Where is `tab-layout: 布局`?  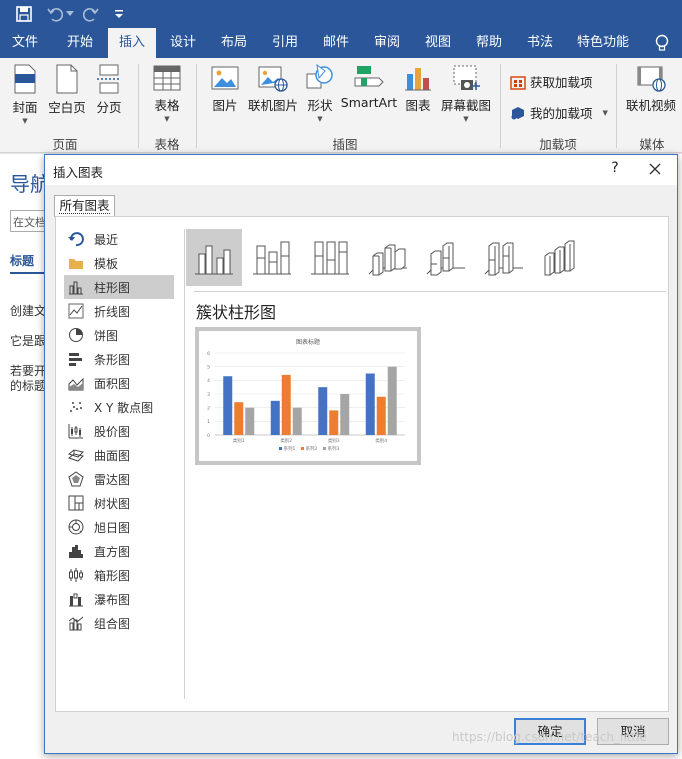 tab-layout: 布局 is located at coordinates (234, 43).